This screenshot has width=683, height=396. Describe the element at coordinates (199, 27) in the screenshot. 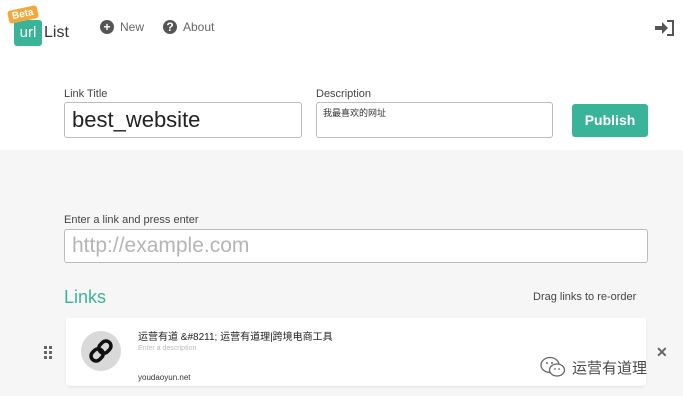

I see `nav-about-label: About` at that location.